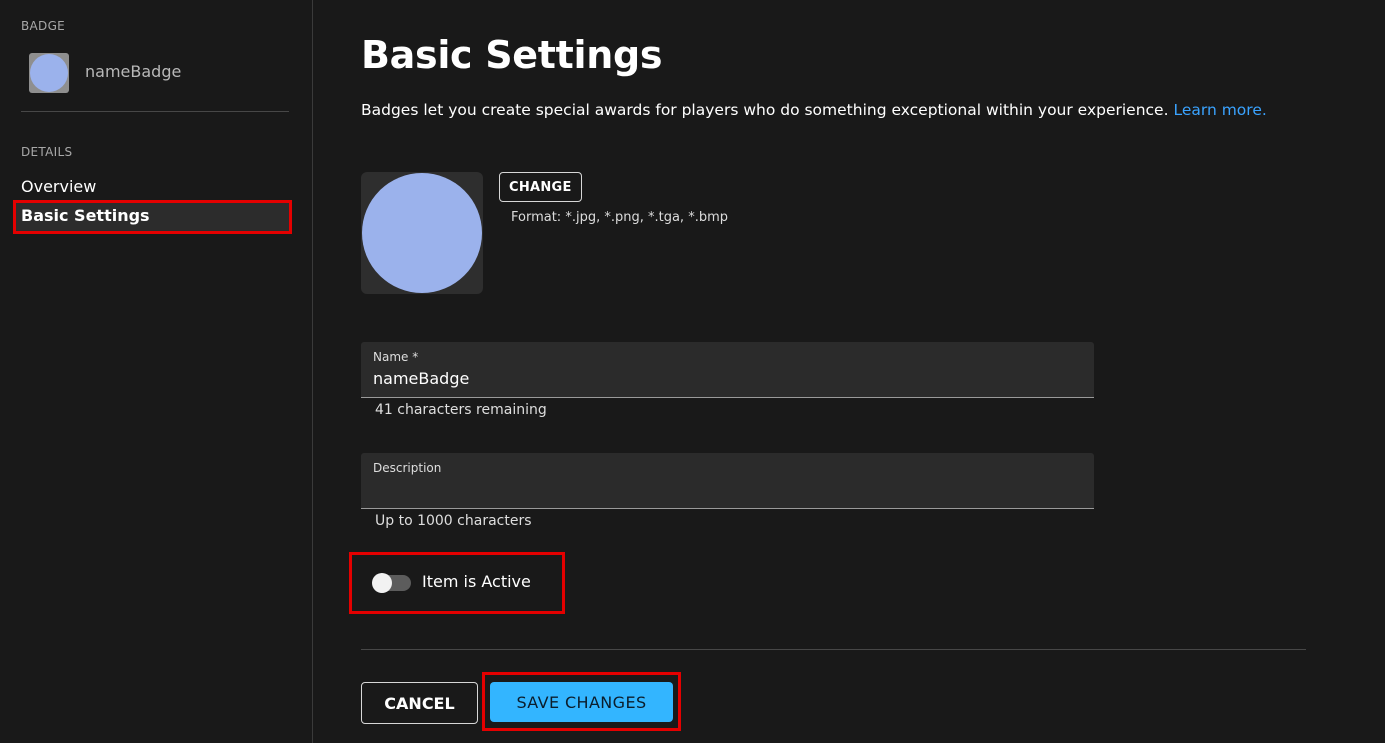  What do you see at coordinates (453, 521) in the screenshot?
I see `description-helper-text: Up to 1000 characters` at bounding box center [453, 521].